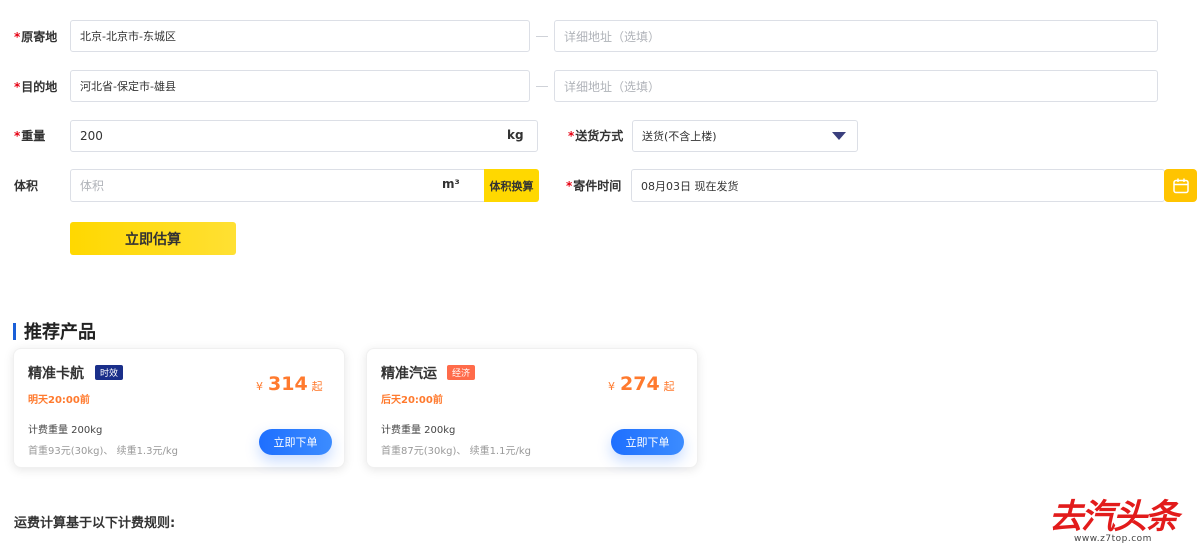 The height and width of the screenshot is (549, 1200). Describe the element at coordinates (409, 374) in the screenshot. I see `product-name: 精准汽运` at that location.